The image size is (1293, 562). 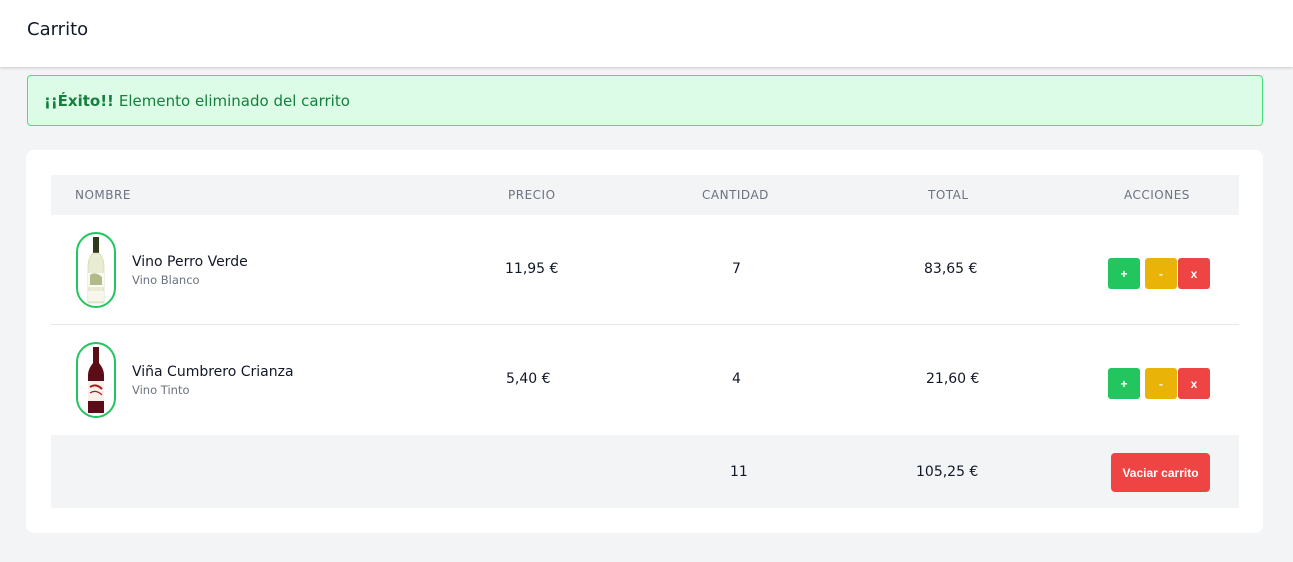 I want to click on total-quantity: 11, so click(x=739, y=472).